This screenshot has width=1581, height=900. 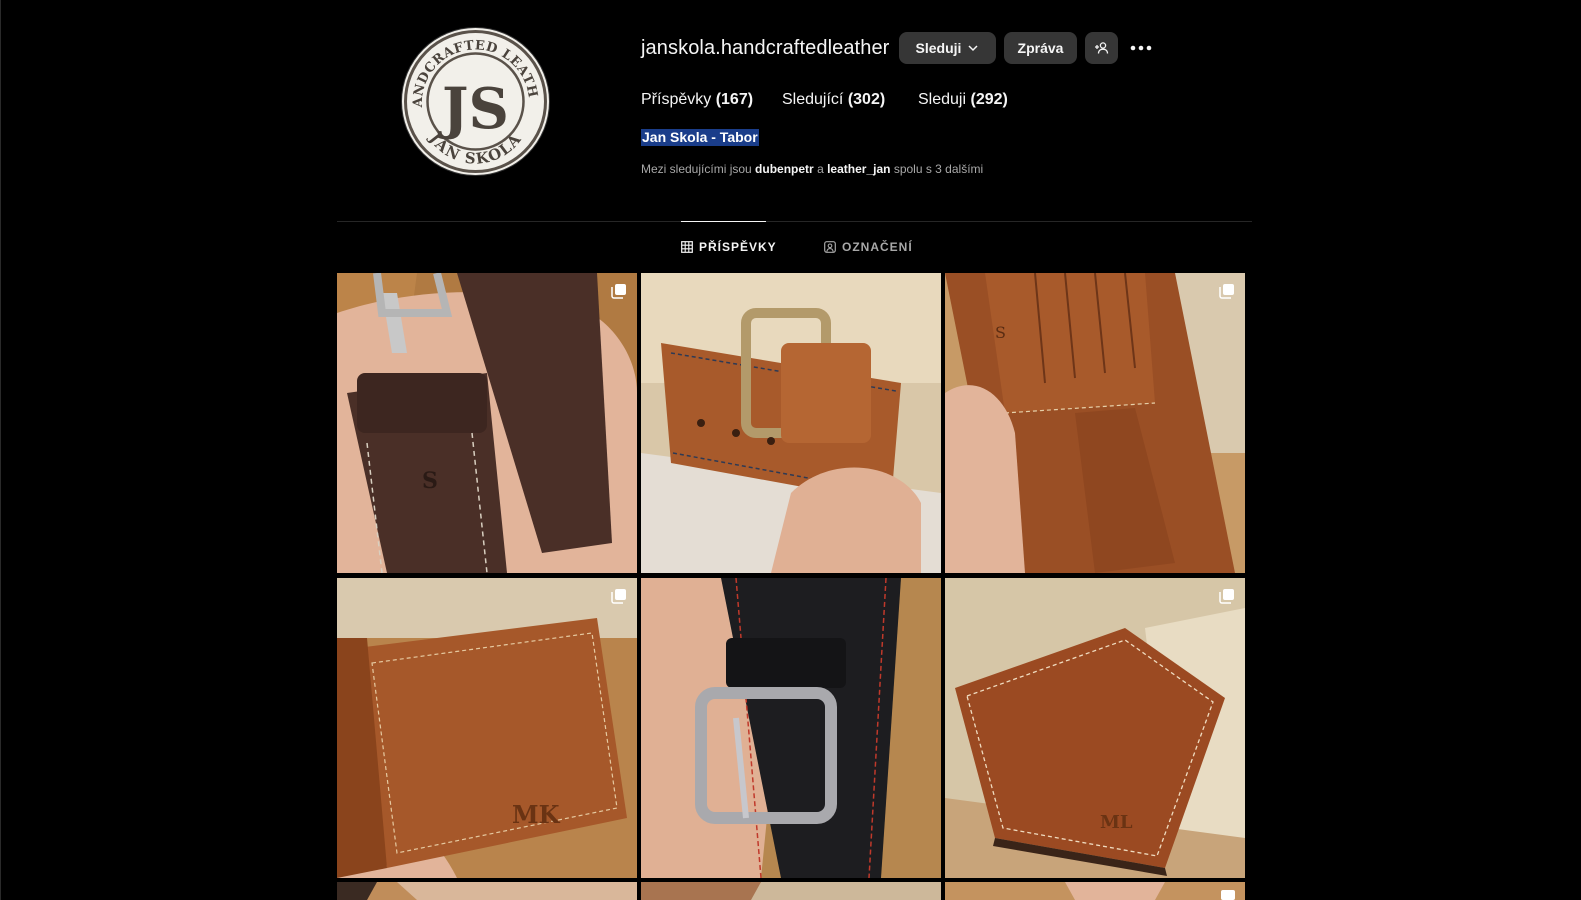 What do you see at coordinates (696, 169) in the screenshot?
I see `mutuals-prefix: Mezi sledujícími jsou` at bounding box center [696, 169].